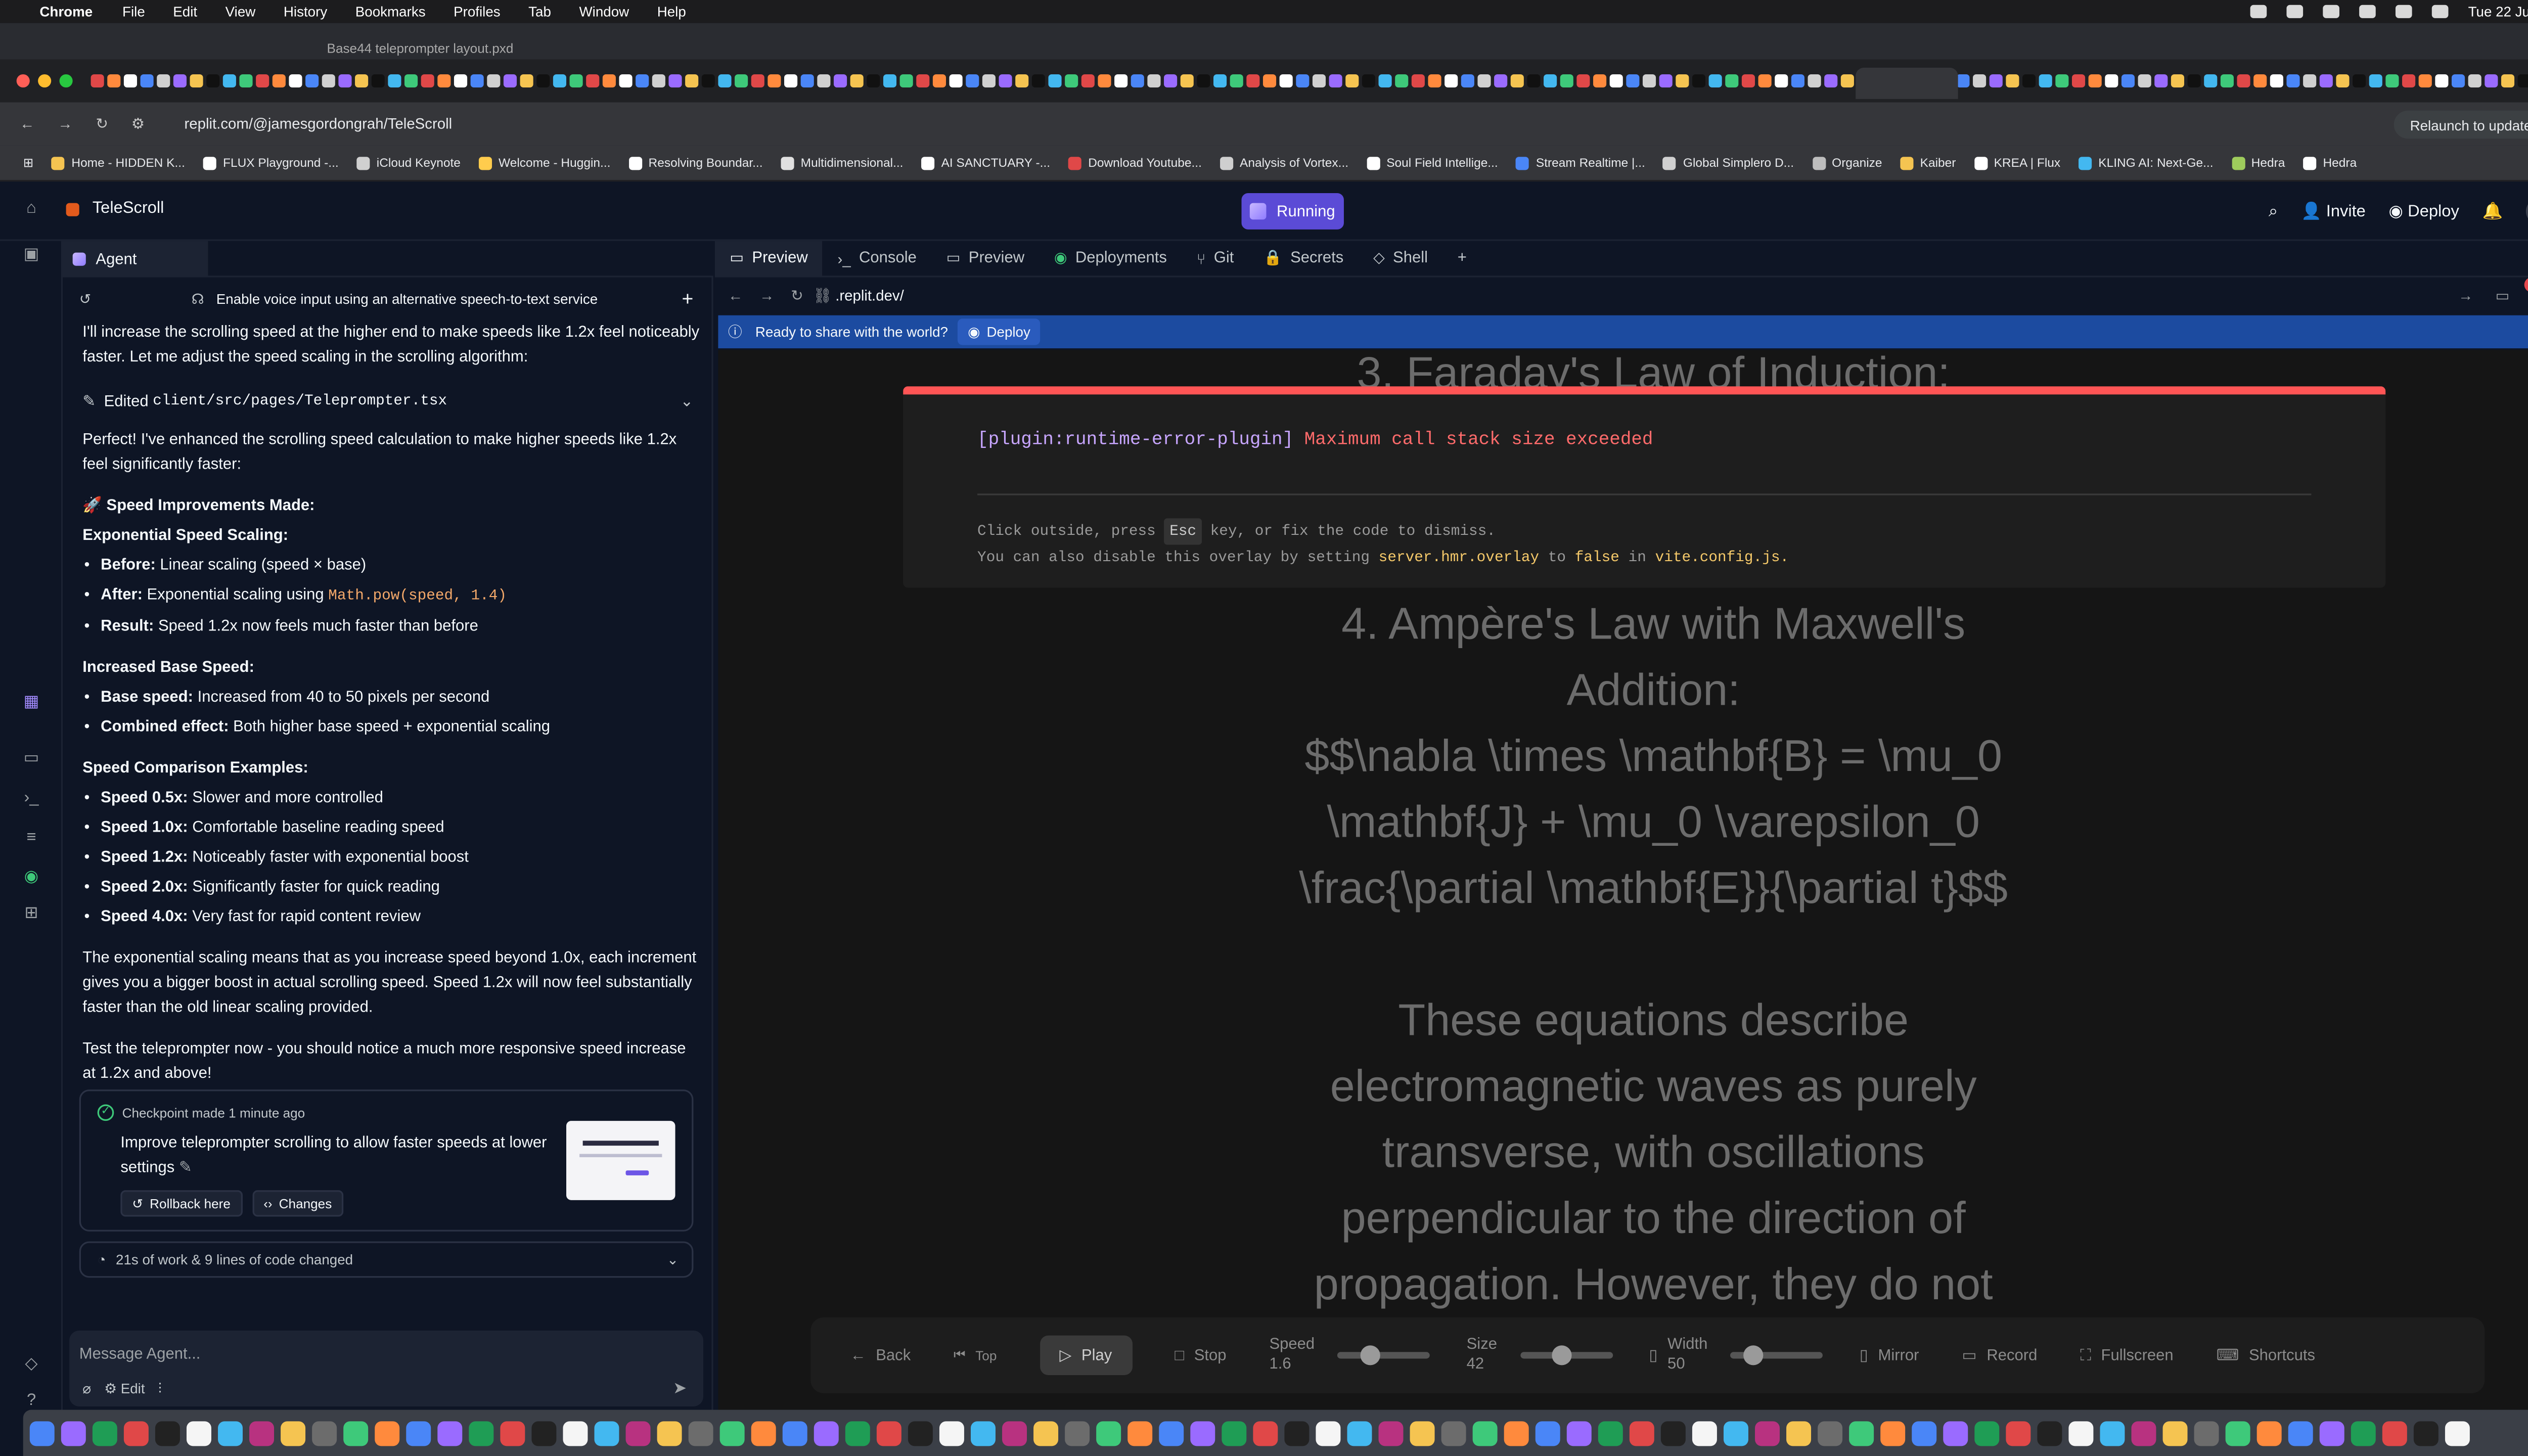 The image size is (2528, 1456). I want to click on notifications-icon: 🔔, so click(2493, 211).